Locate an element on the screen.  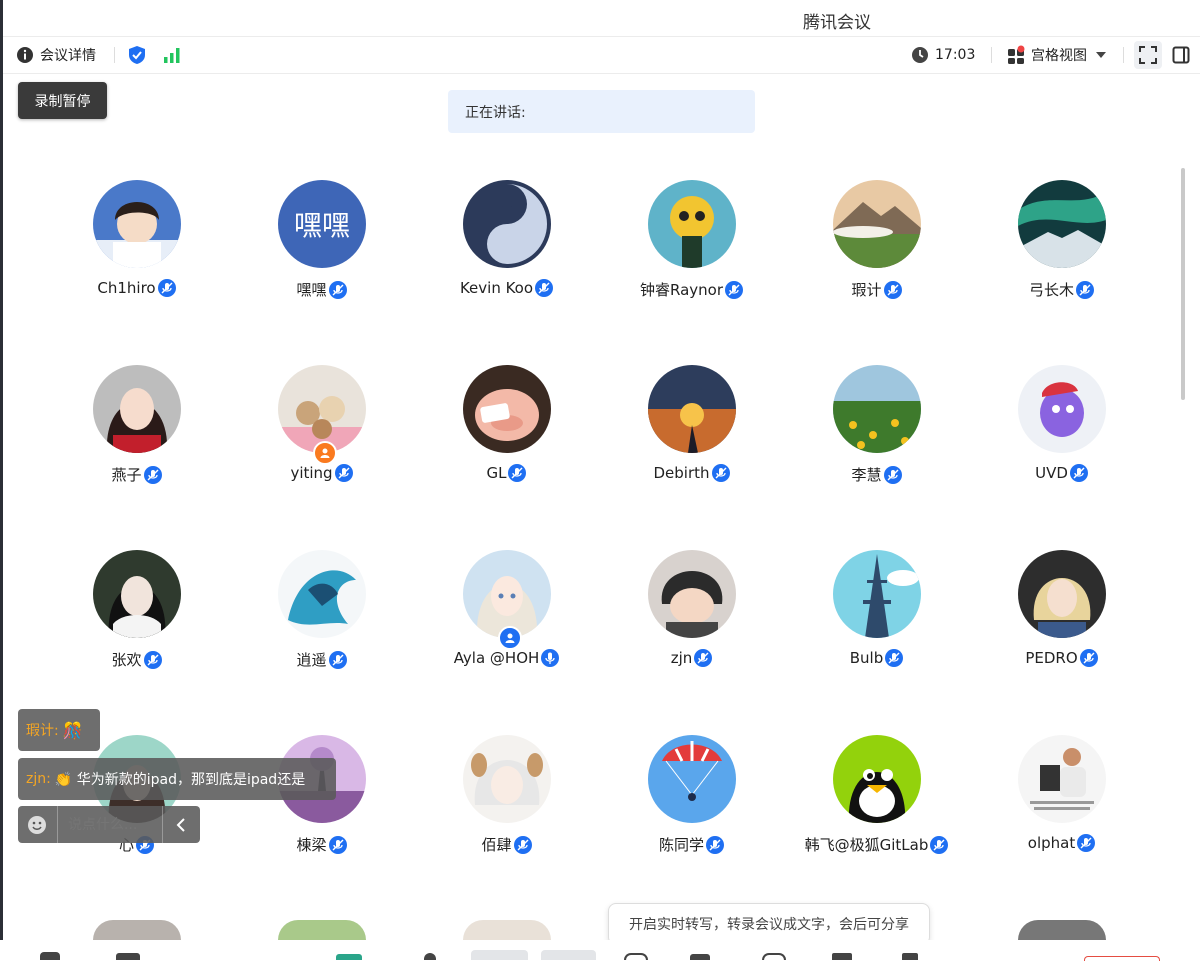
chat-button is located at coordinates (568, 955).